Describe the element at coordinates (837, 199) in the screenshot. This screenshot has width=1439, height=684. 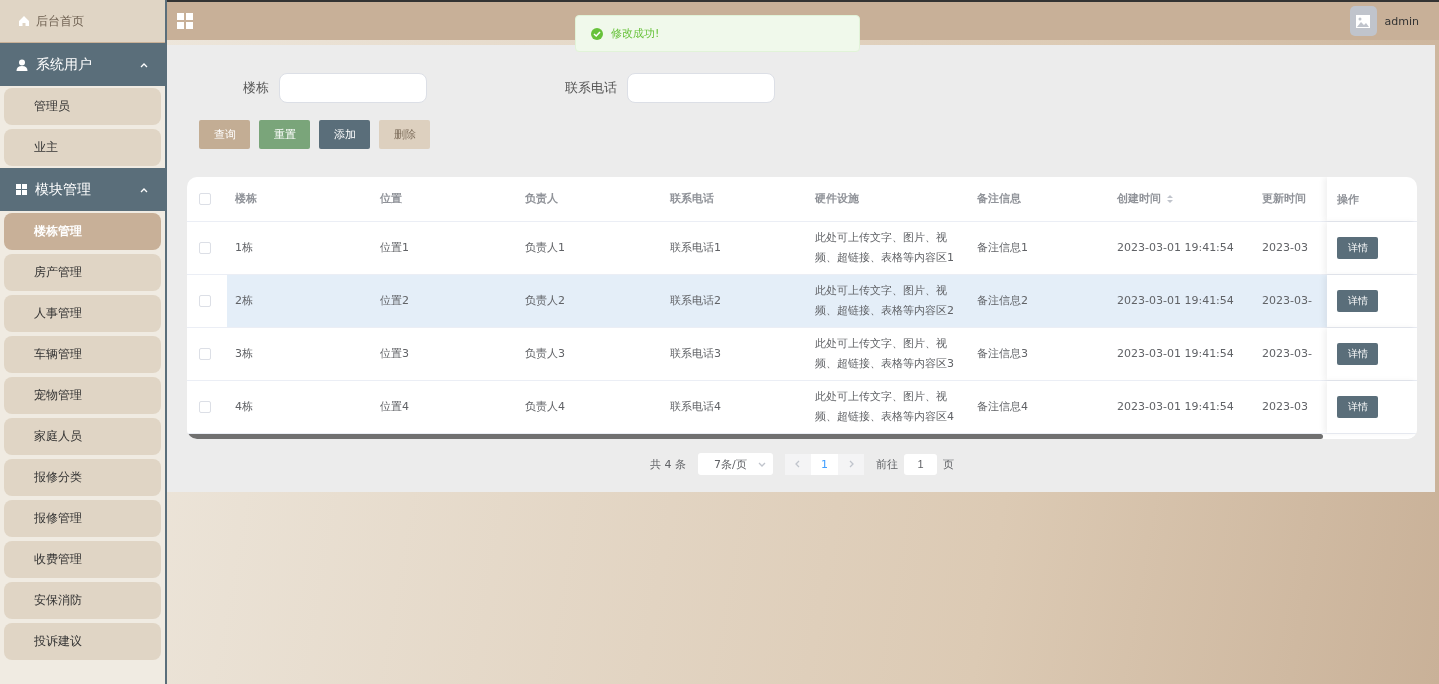
I see `column-header: 硬件设施` at that location.